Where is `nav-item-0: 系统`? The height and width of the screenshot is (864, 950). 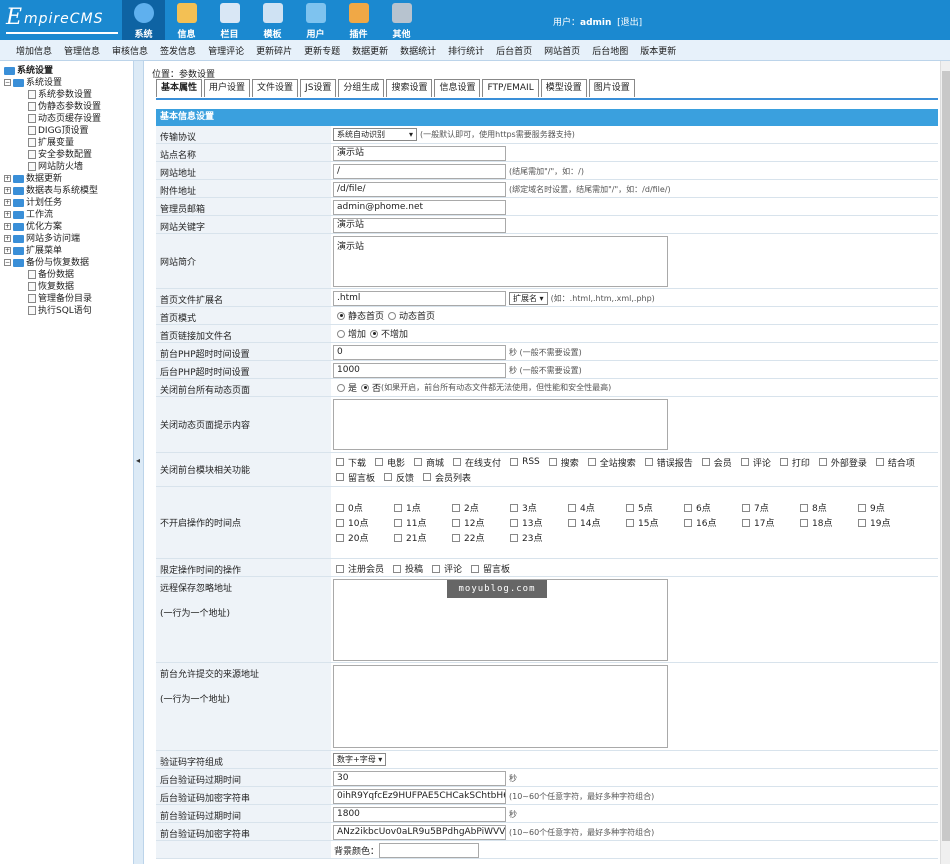 nav-item-0: 系统 is located at coordinates (143, 20).